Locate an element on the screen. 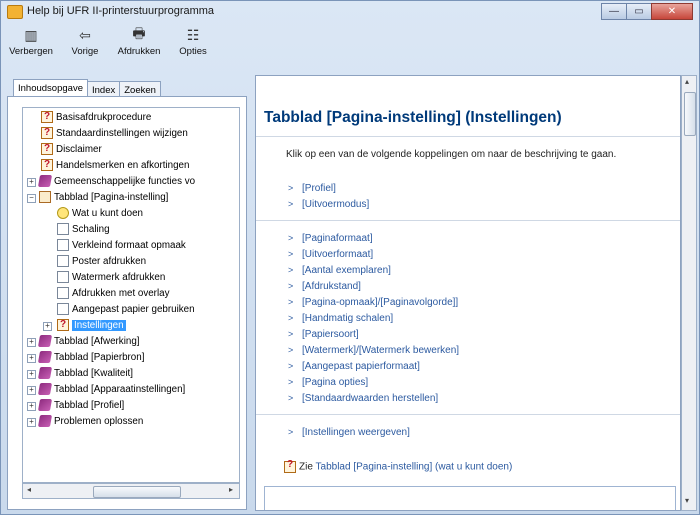 The image size is (700, 515). maximize-button: ▭ is located at coordinates (639, 11).